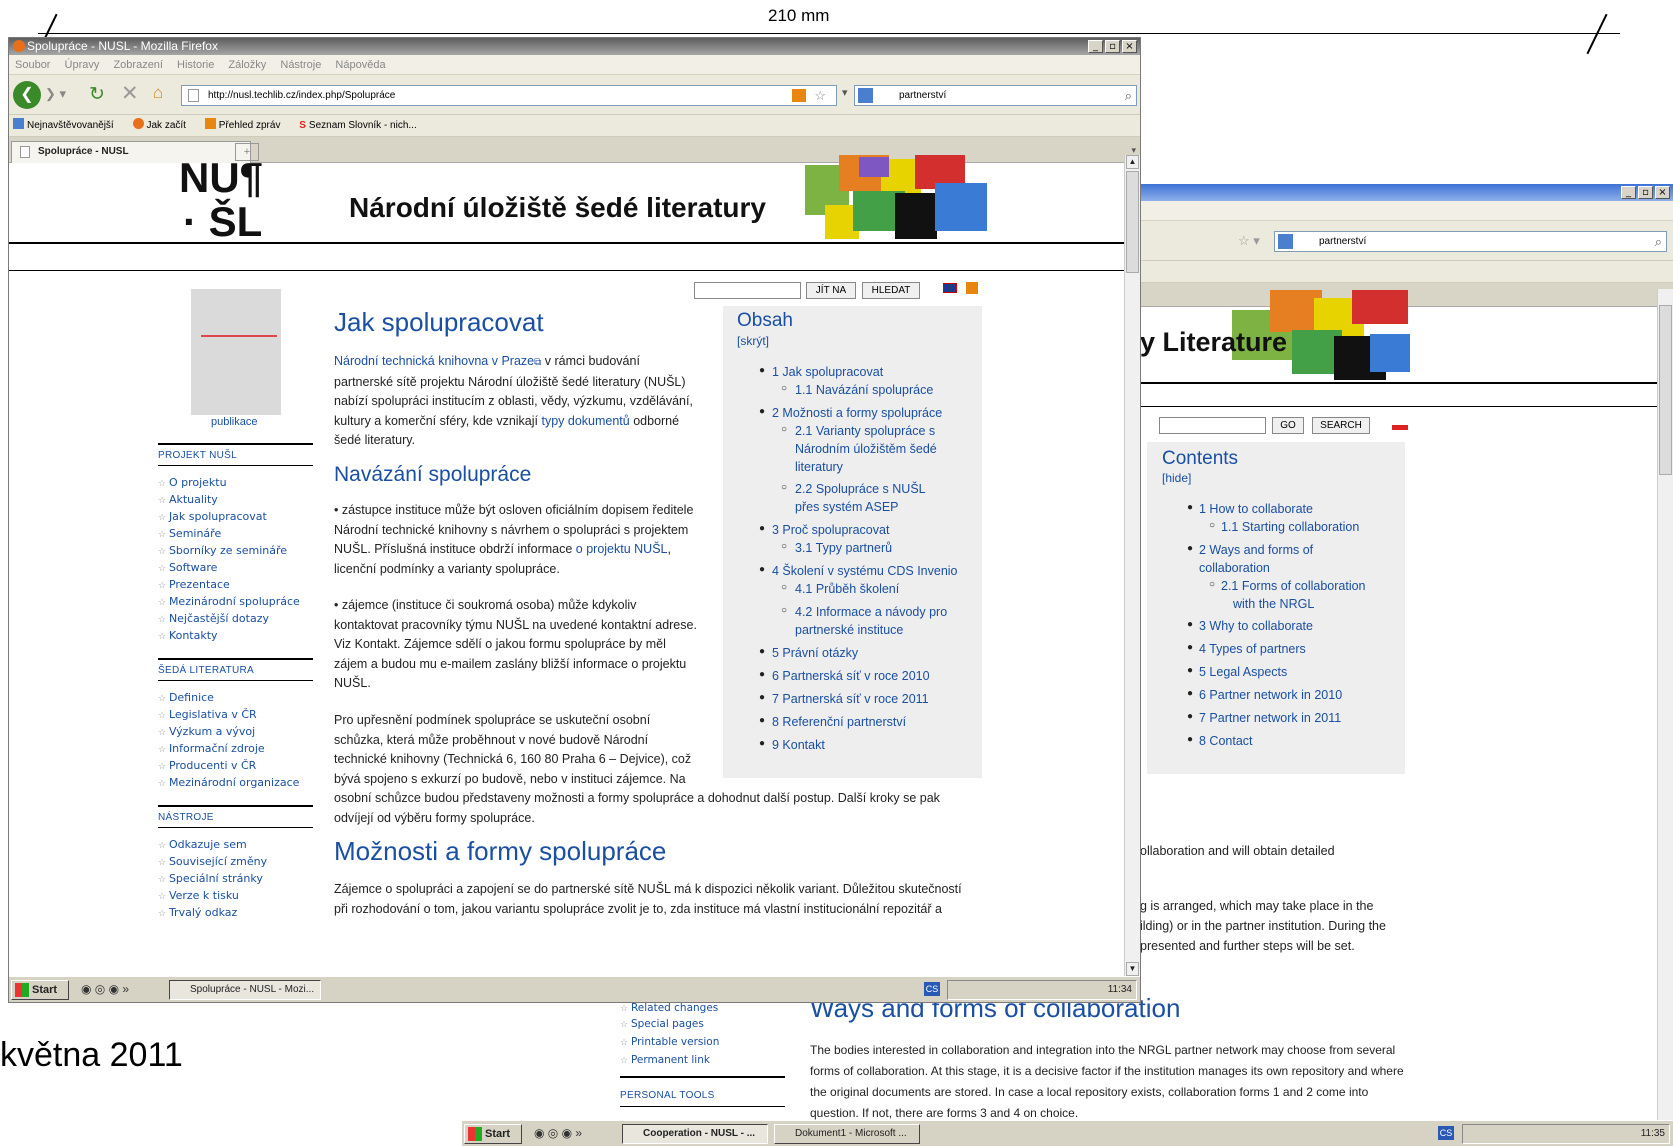 Image resolution: width=1673 pixels, height=1146 pixels. Describe the element at coordinates (1290, 527) in the screenshot. I see `toc2-item: 1.1 Starting collaboration` at that location.